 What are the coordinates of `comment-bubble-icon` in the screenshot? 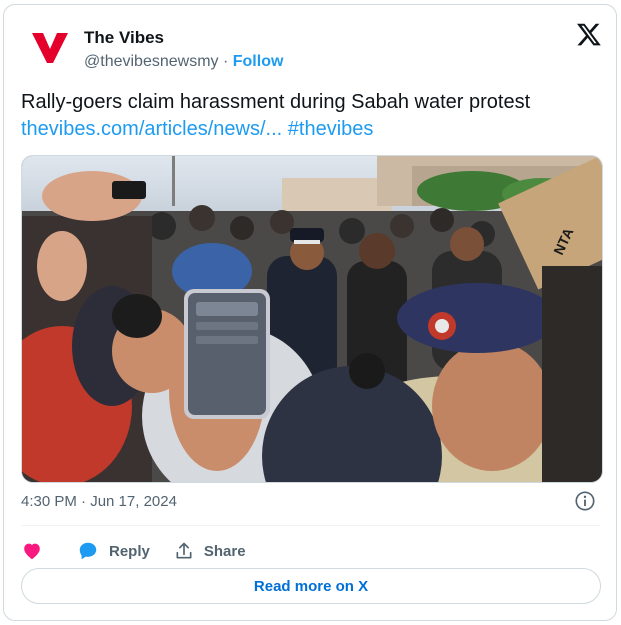 It's located at (88, 551).